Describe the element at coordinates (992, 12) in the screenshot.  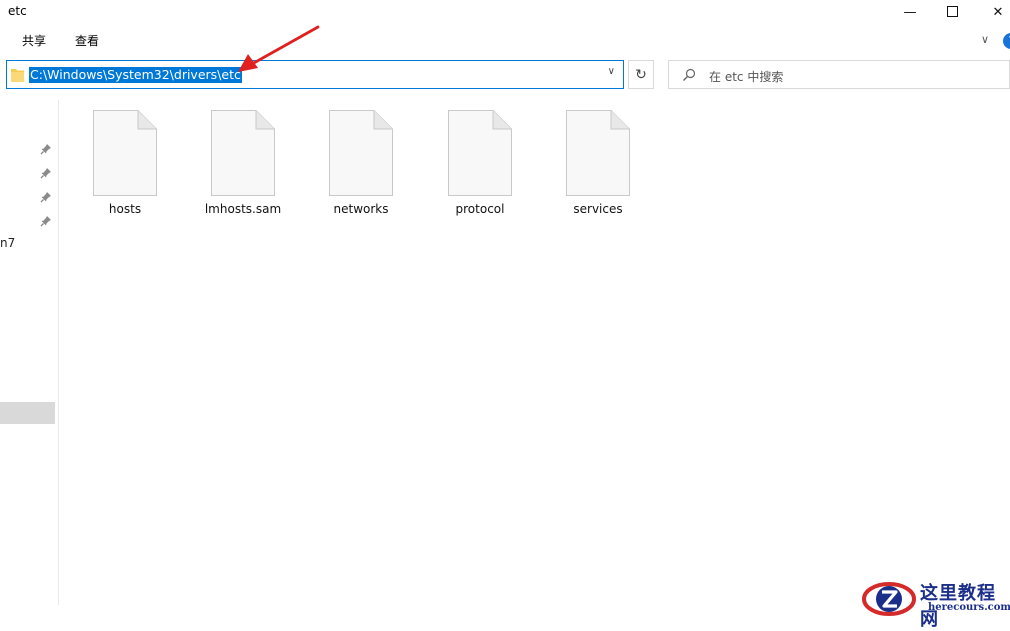
I see `close-button: ✕` at that location.